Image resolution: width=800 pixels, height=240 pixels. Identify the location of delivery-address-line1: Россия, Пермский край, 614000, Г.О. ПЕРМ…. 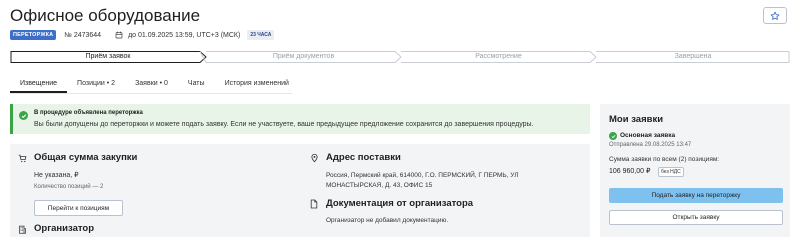
(422, 175).